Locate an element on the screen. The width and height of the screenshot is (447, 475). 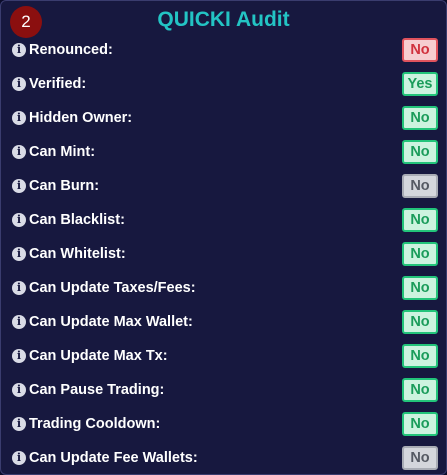
audit-label: Can Mint: is located at coordinates (62, 152).